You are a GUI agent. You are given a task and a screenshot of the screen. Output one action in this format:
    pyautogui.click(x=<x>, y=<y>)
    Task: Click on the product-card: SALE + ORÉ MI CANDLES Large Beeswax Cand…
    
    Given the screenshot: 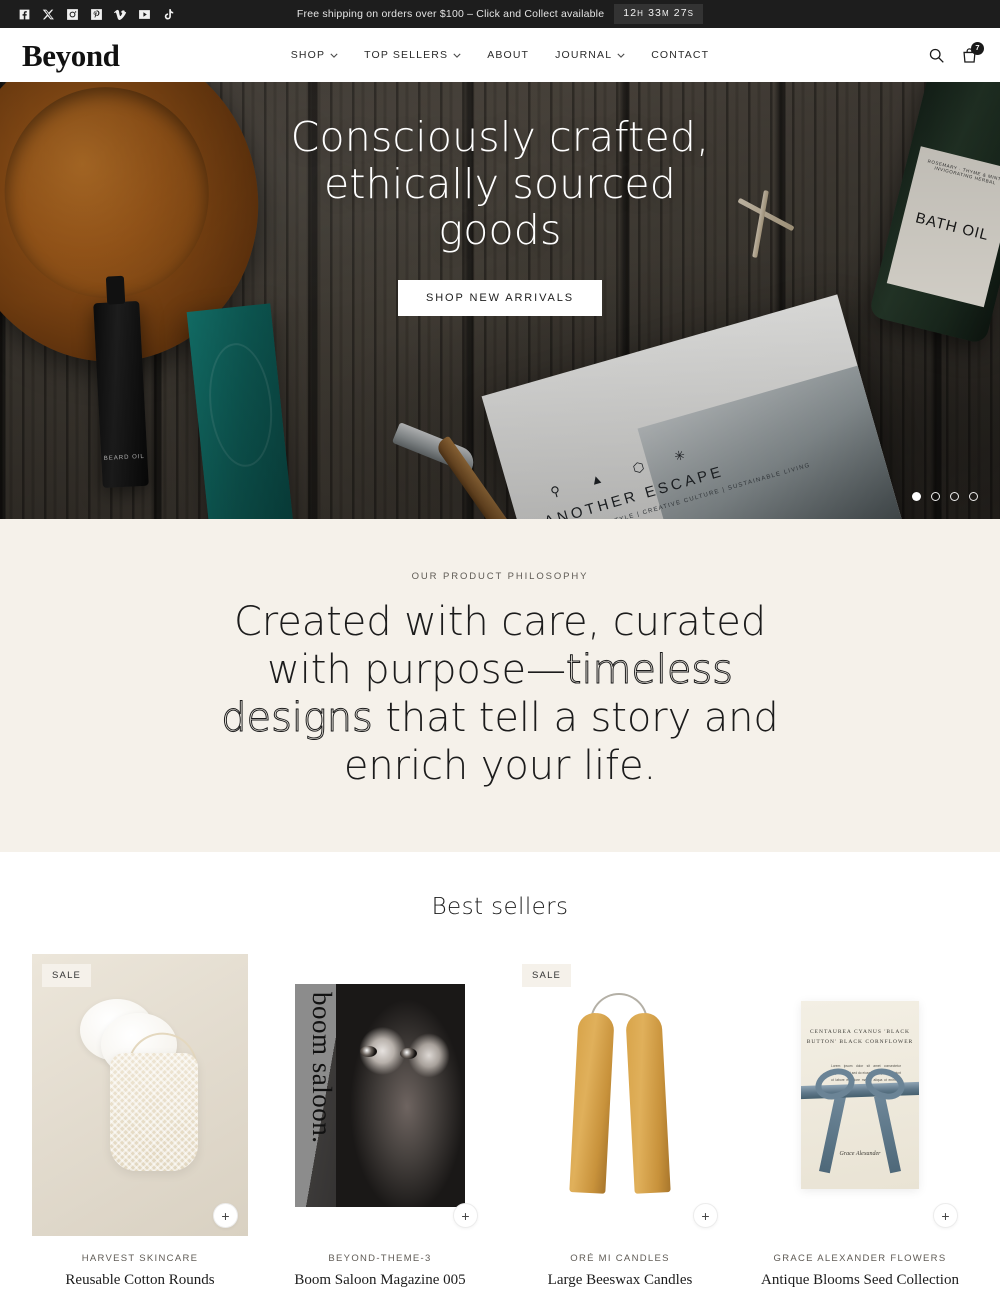 What is the action you would take?
    pyautogui.click(x=620, y=1122)
    